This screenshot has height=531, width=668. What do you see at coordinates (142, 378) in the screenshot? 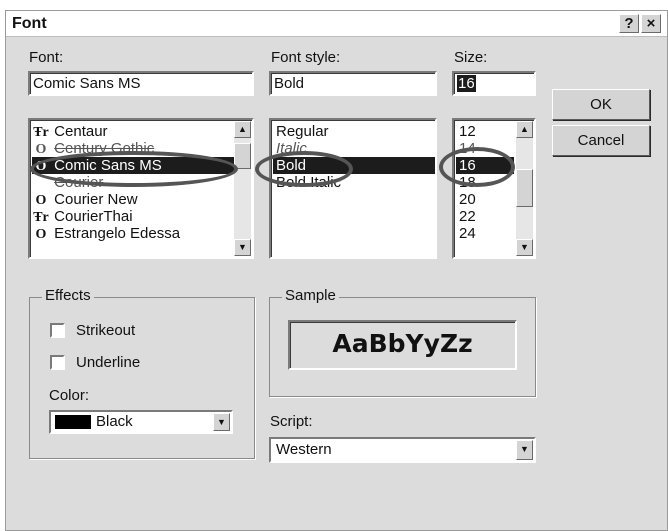
I see `effects-group` at bounding box center [142, 378].